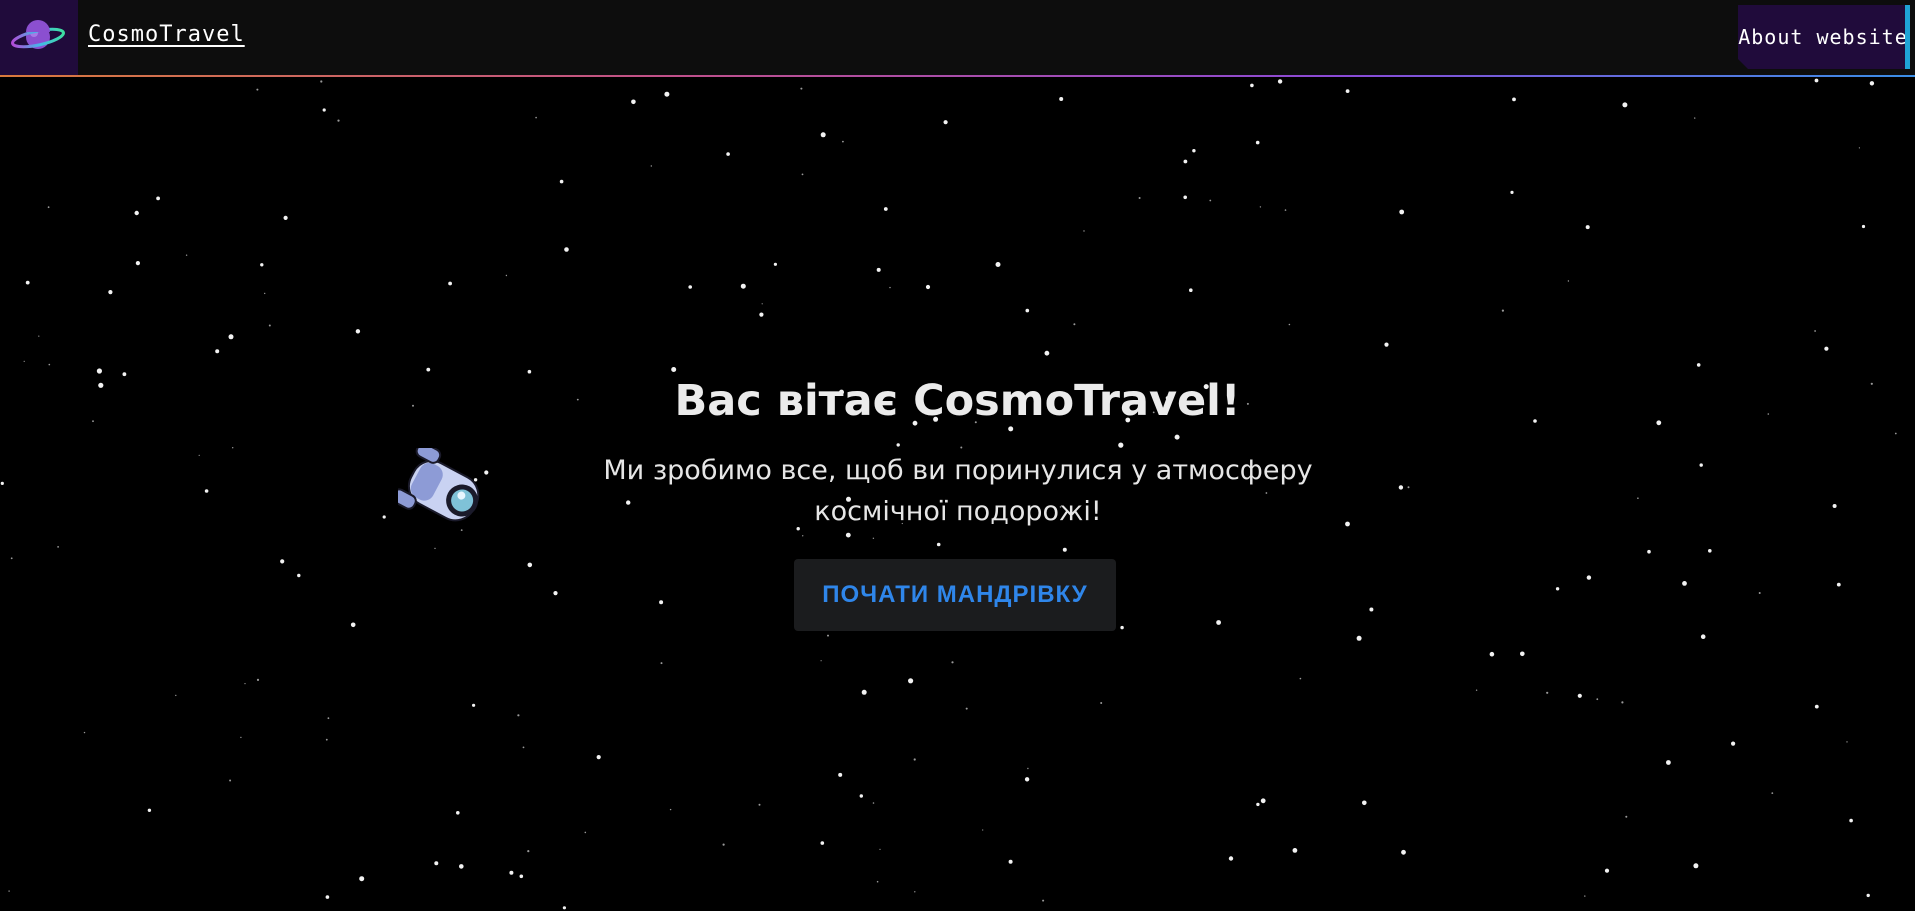 Image resolution: width=1915 pixels, height=911 pixels. What do you see at coordinates (166, 34) in the screenshot?
I see `brand-link: CosmoTravel` at bounding box center [166, 34].